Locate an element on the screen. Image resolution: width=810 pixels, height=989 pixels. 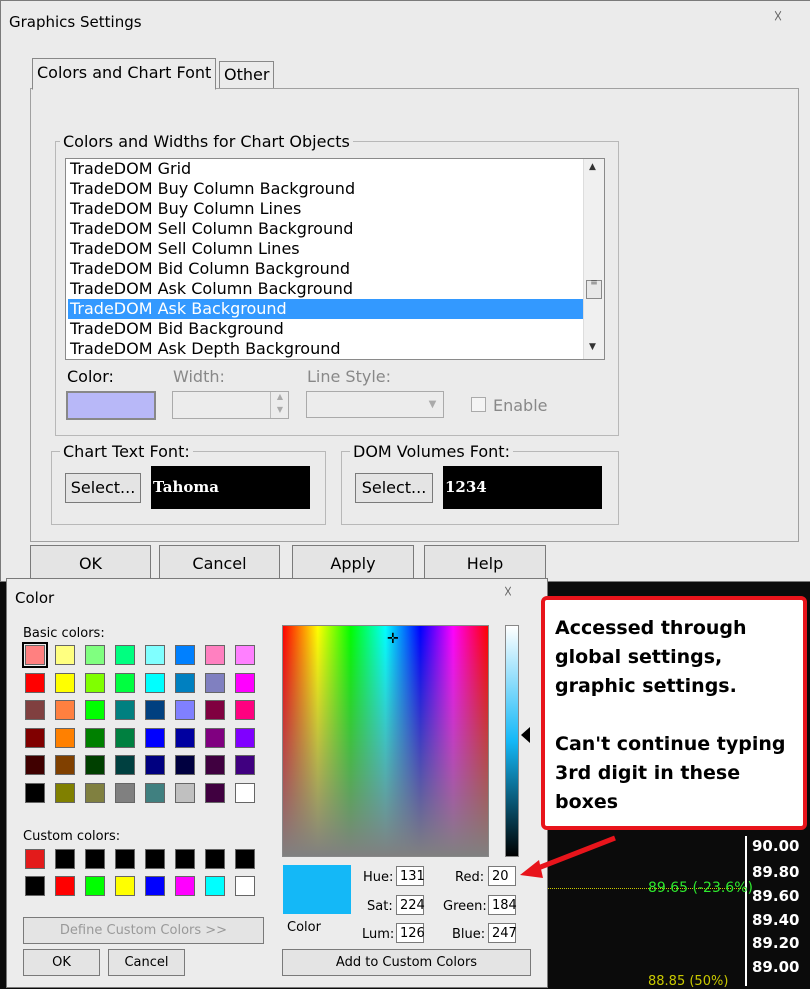
blue-field: 247 is located at coordinates (502, 933).